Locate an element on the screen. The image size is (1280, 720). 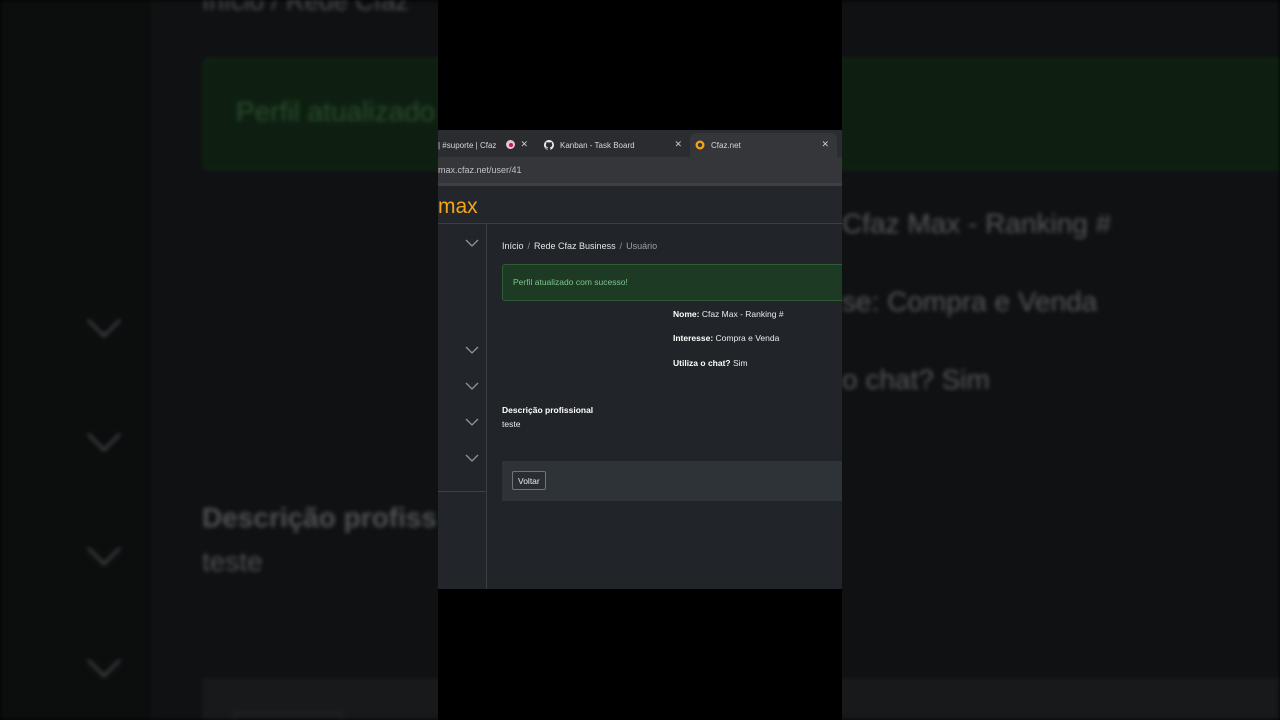
breadcrumb: Início / Rede Cfaz Business / Usuário is located at coordinates (579, 246).